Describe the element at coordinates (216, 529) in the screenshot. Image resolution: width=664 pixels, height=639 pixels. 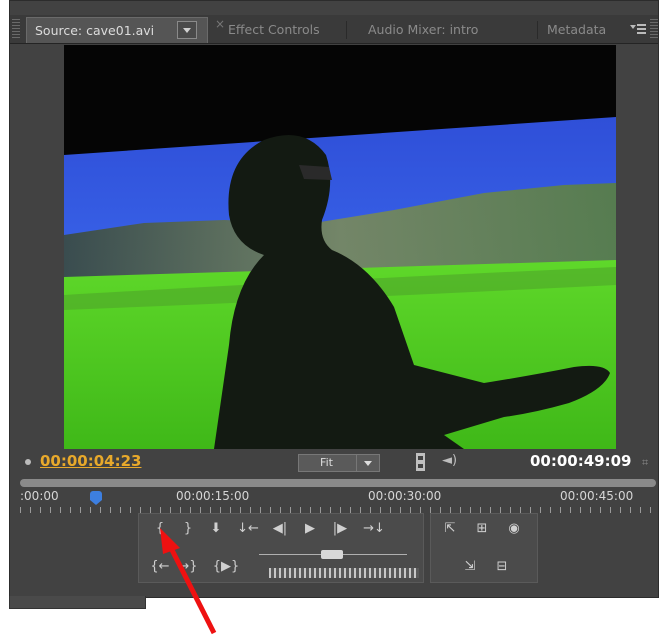
I see `add-marker-button: ⬇` at that location.